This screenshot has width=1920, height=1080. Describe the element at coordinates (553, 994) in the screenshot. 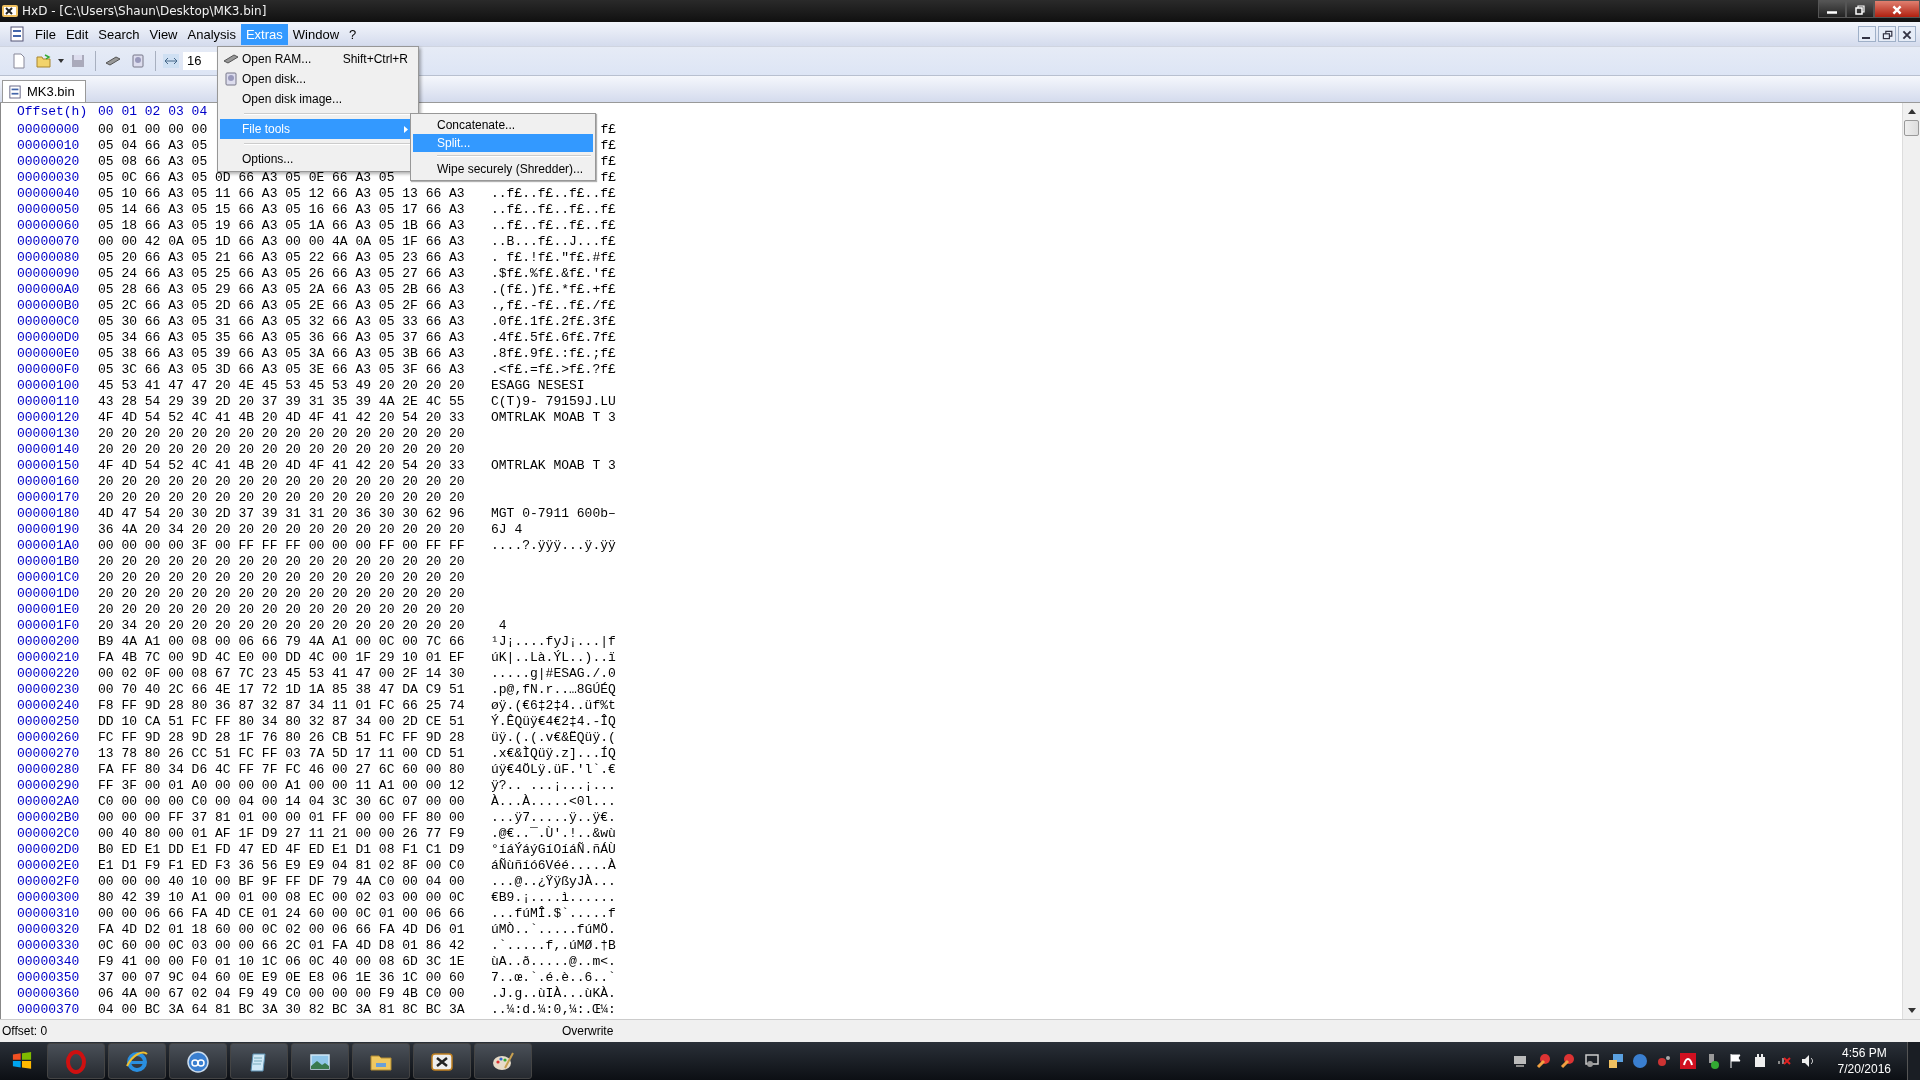

I see `ascii-text: .J.g..ùIÀ...ùKÀ.` at that location.